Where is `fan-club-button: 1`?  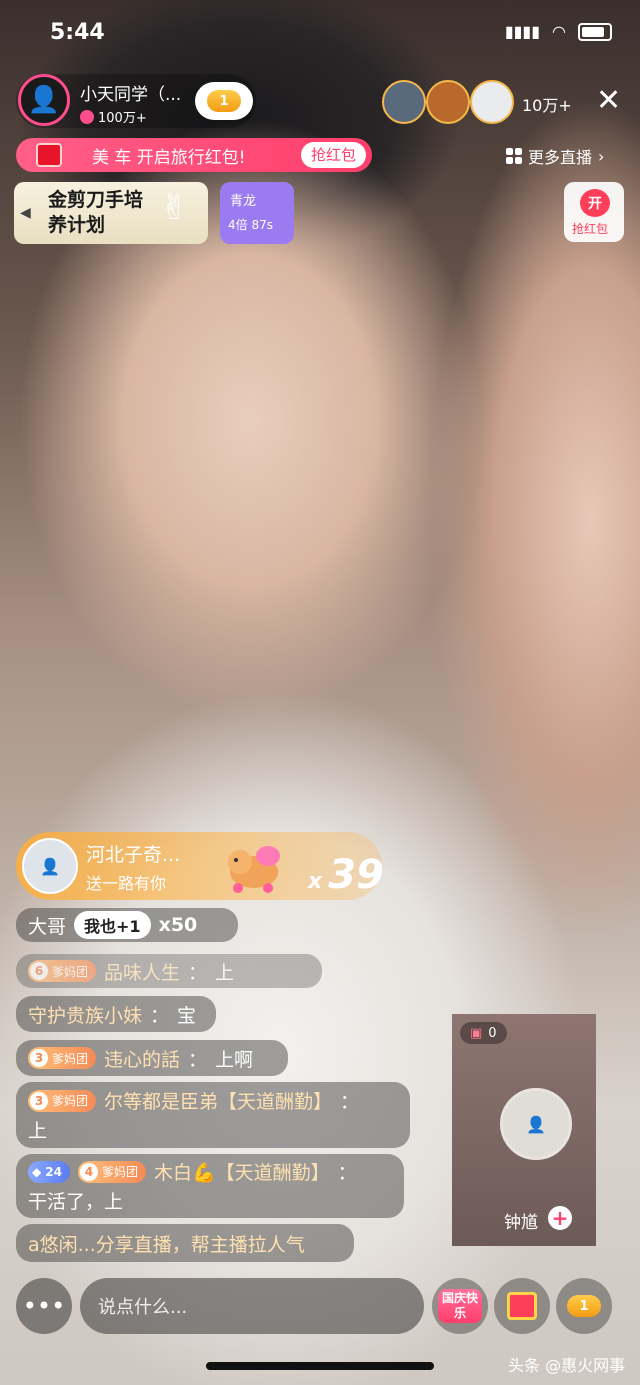
fan-club-button: 1 is located at coordinates (224, 101).